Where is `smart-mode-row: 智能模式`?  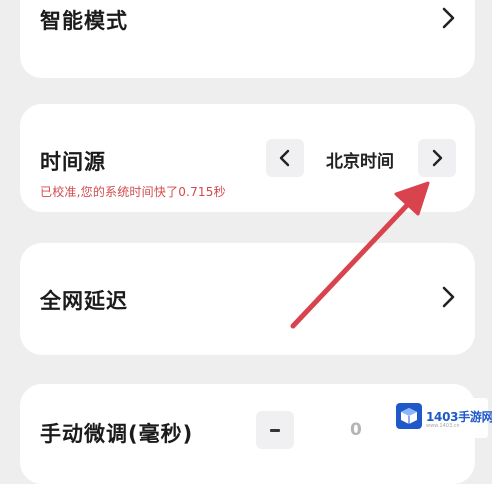 smart-mode-row: 智能模式 is located at coordinates (247, 39).